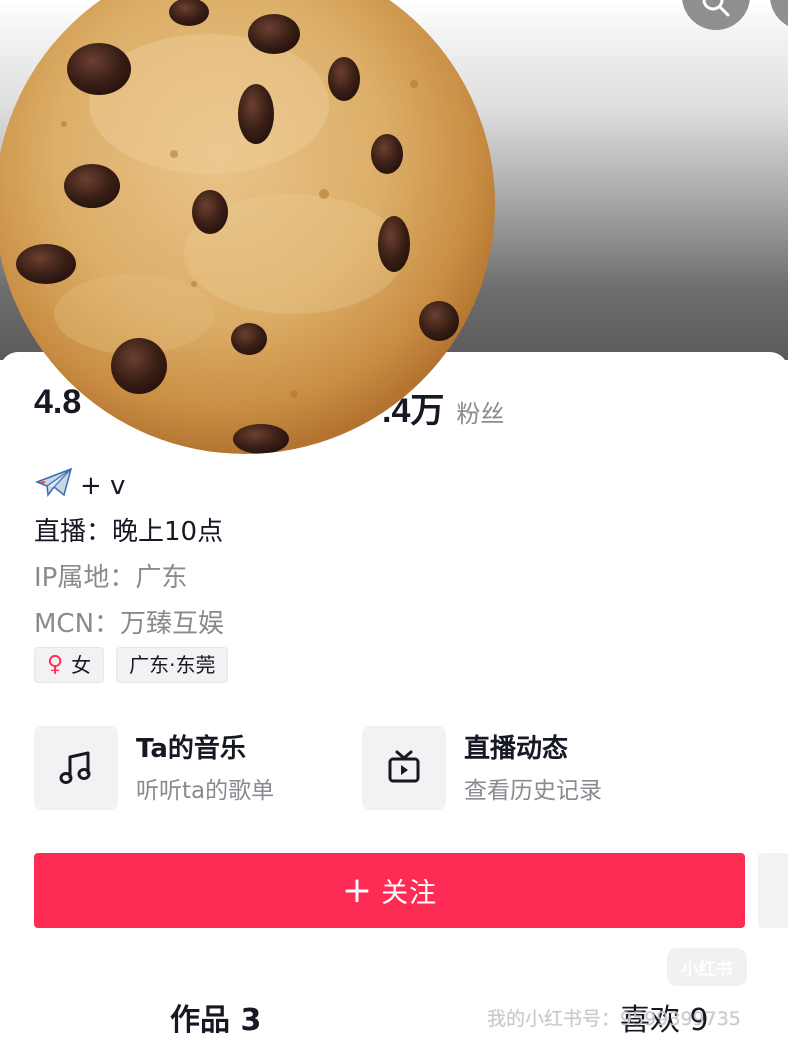 The image size is (788, 1051). What do you see at coordinates (129, 532) in the screenshot?
I see `bio-line-live-time: 直播：晚上10点` at bounding box center [129, 532].